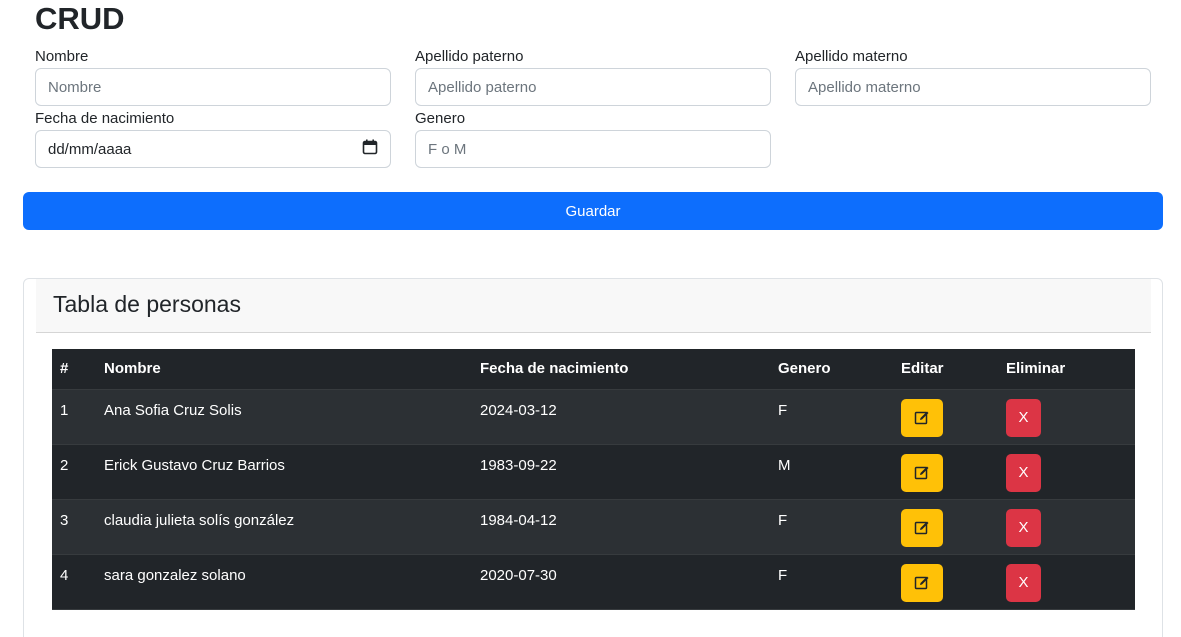  Describe the element at coordinates (80, 18) in the screenshot. I see `page-title: CRUD` at that location.